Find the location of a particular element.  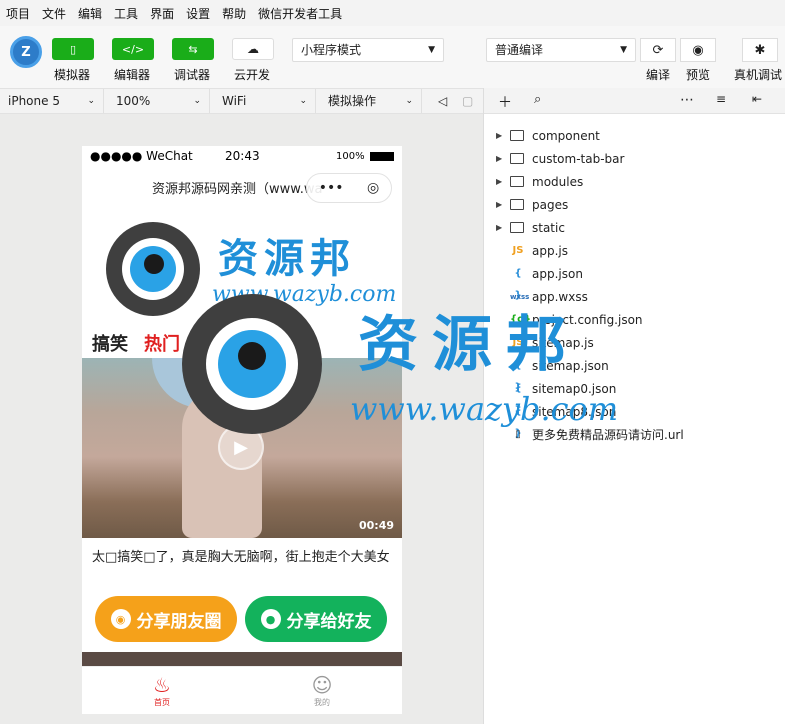

cloud-icon: ☁ is located at coordinates (253, 49).